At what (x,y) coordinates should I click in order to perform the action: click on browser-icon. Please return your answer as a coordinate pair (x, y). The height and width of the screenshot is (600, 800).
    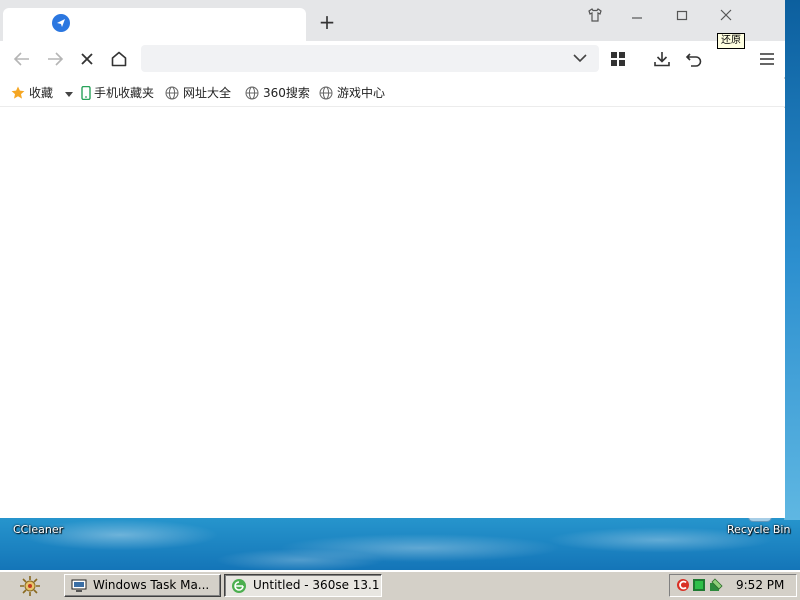
    Looking at the image, I should click on (239, 586).